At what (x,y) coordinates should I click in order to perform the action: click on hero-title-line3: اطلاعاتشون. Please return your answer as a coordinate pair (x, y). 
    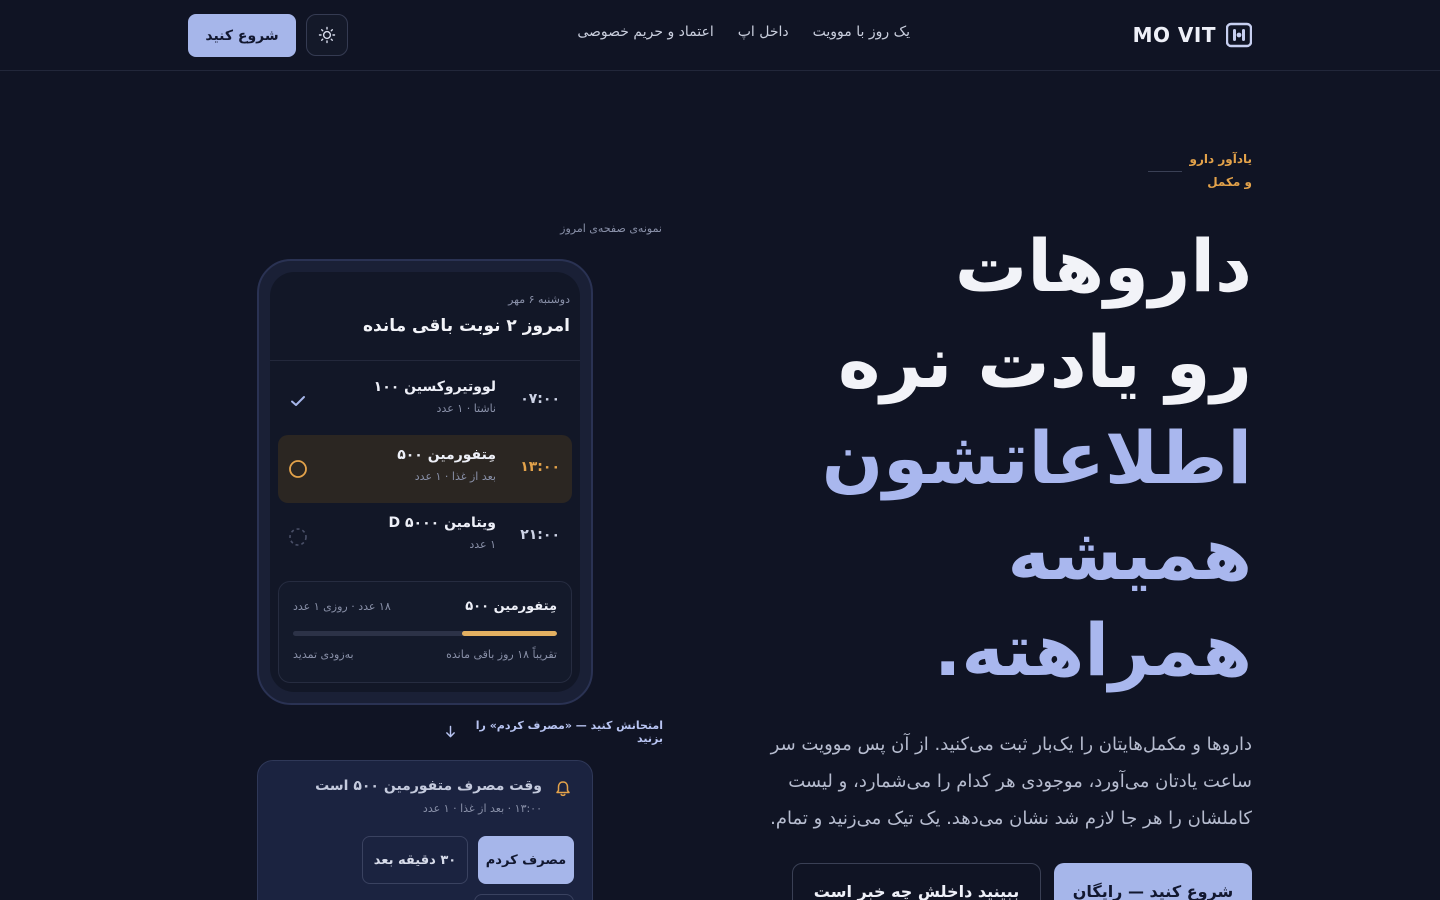
    Looking at the image, I should click on (1036, 458).